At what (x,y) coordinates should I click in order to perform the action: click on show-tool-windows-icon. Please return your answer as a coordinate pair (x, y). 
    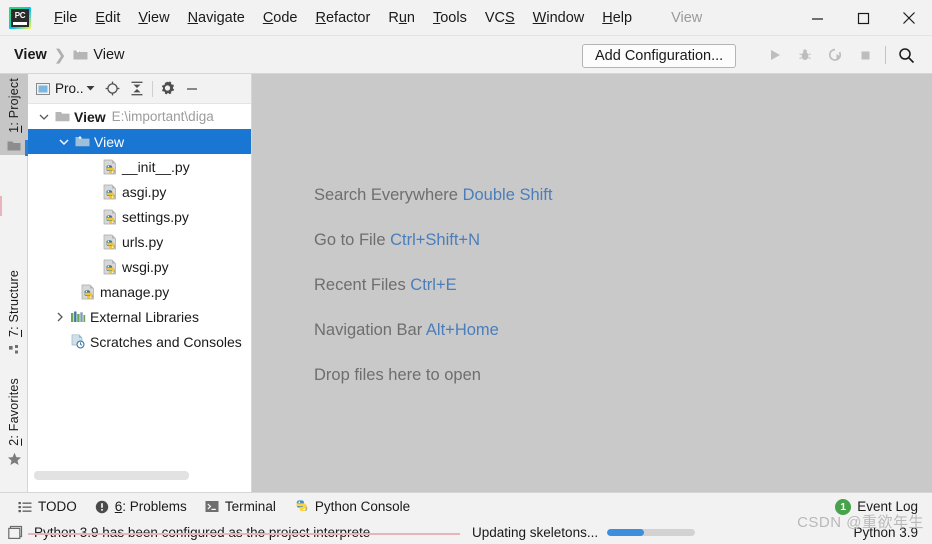
    Looking at the image, I should click on (16, 532).